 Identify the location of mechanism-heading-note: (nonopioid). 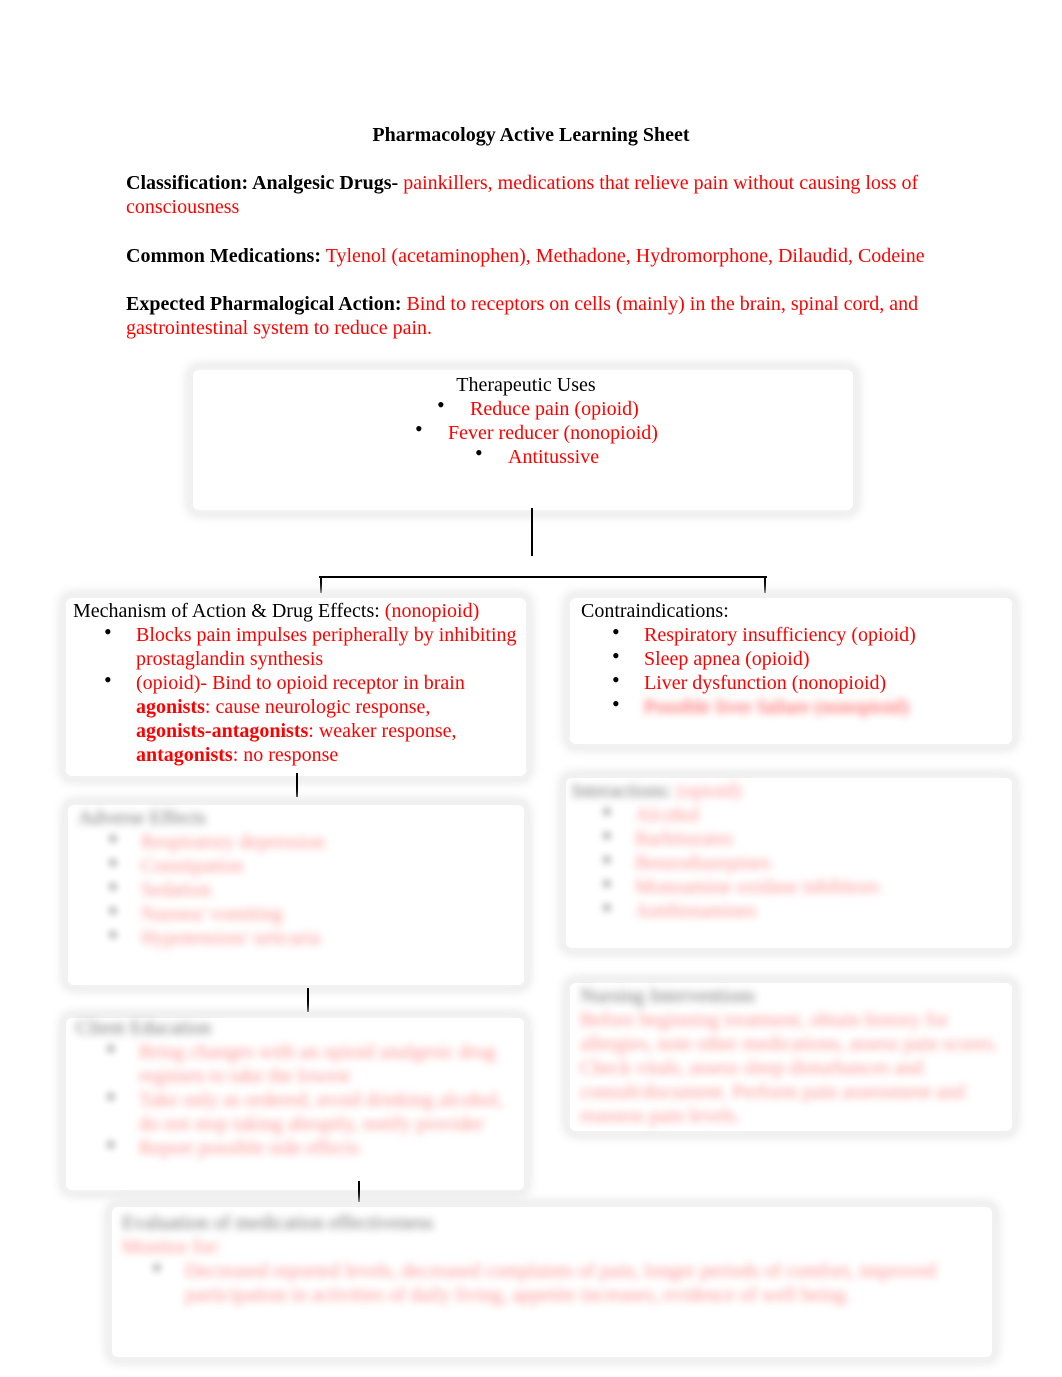
(429, 611).